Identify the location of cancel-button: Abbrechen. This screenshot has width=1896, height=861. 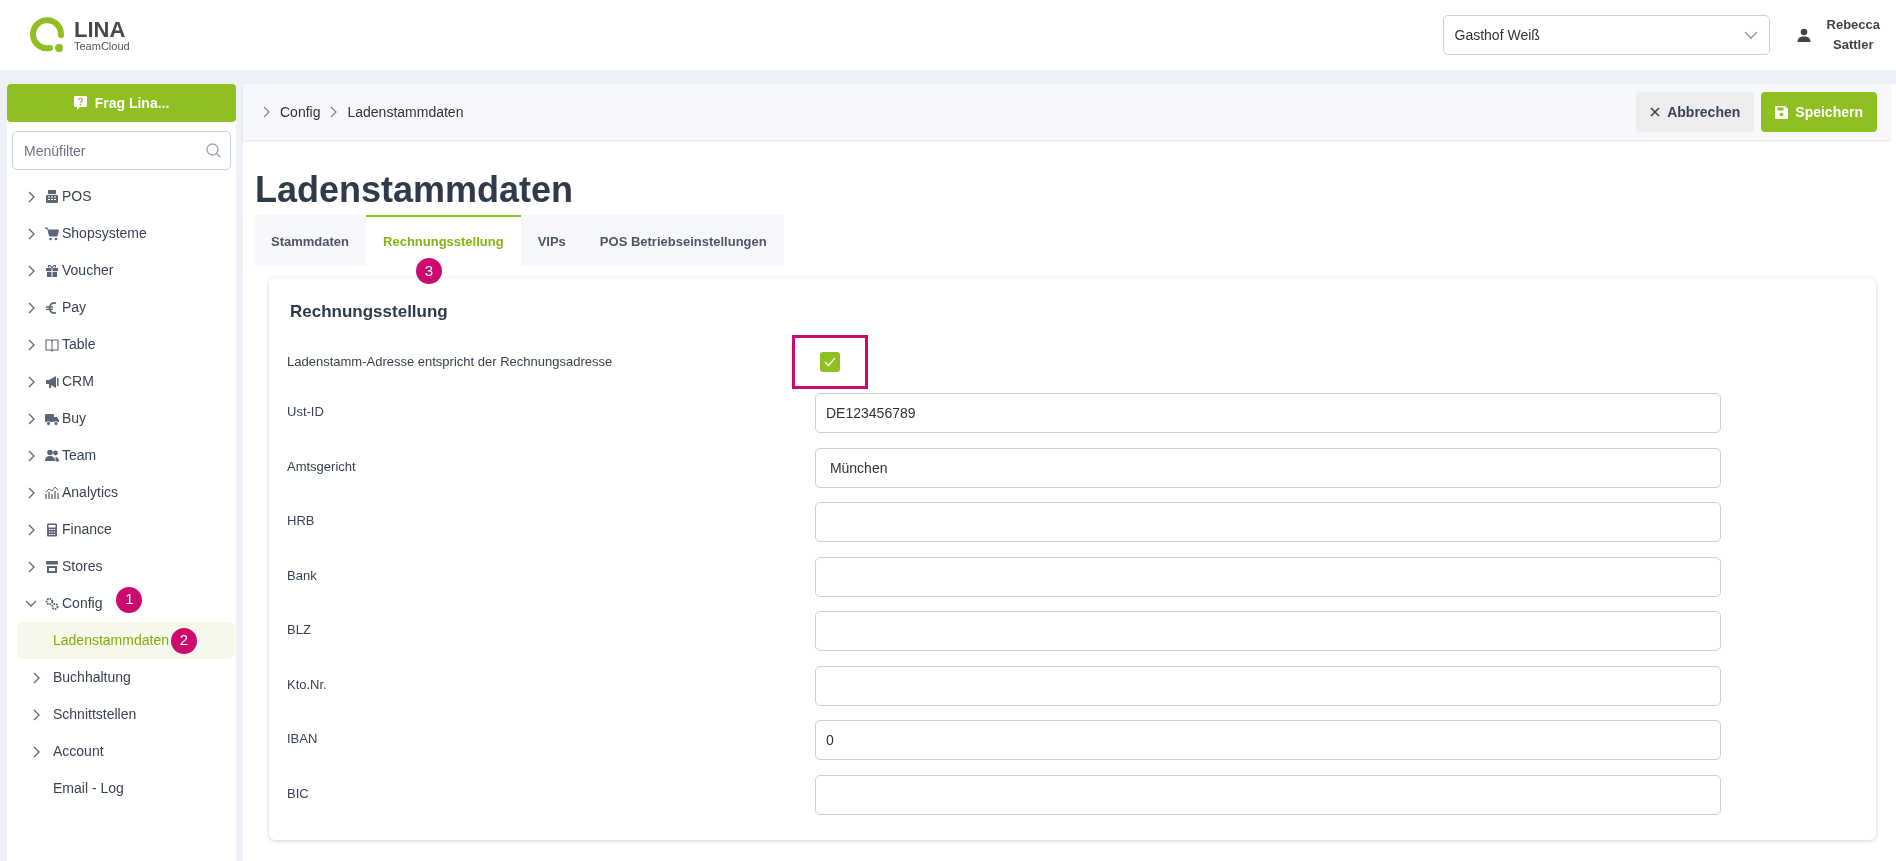
(1695, 112).